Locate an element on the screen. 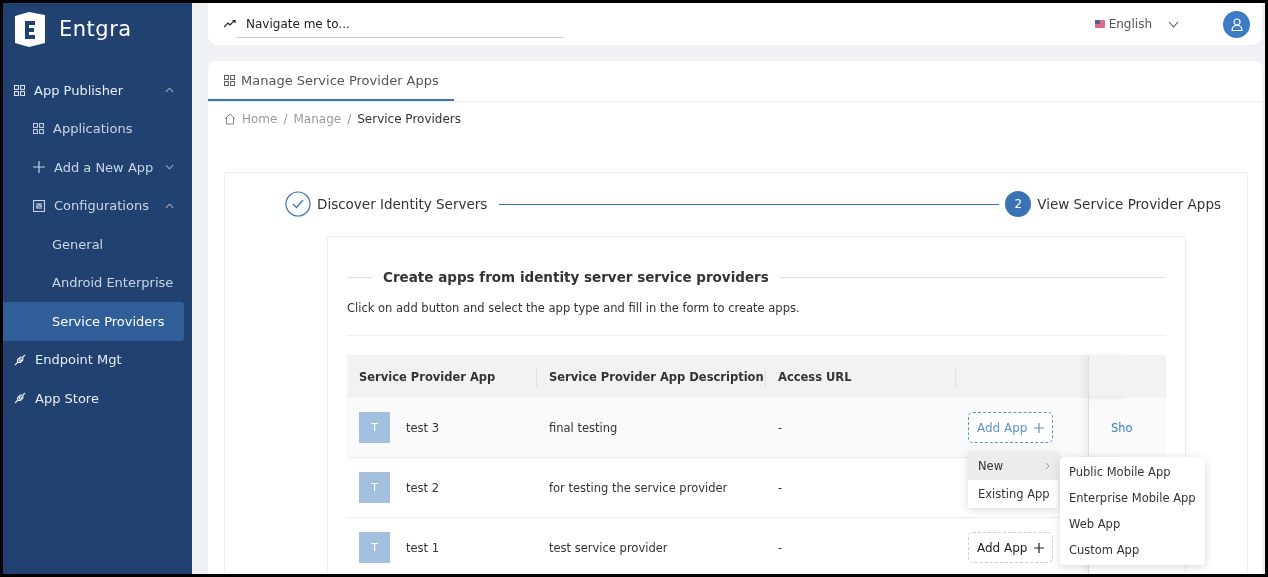 Image resolution: width=1268 pixels, height=577 pixels. table-cell: test 2 is located at coordinates (423, 487).